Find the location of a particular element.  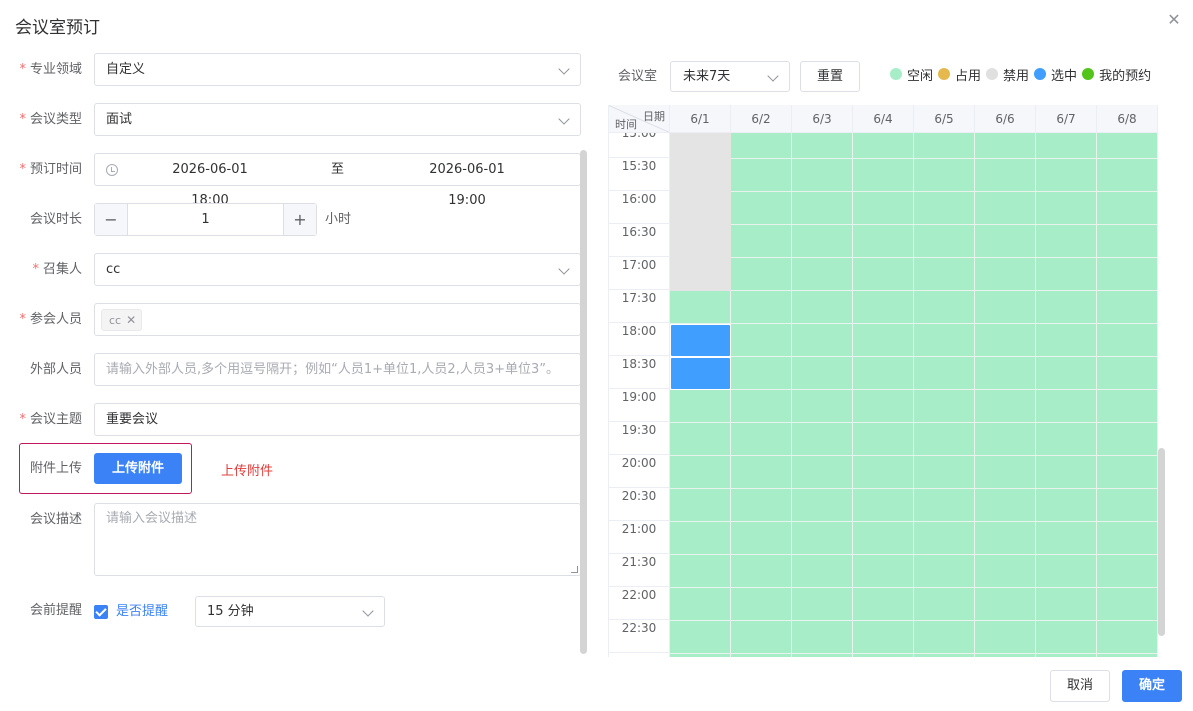

reminder-time-select: 15 分钟 is located at coordinates (290, 611).